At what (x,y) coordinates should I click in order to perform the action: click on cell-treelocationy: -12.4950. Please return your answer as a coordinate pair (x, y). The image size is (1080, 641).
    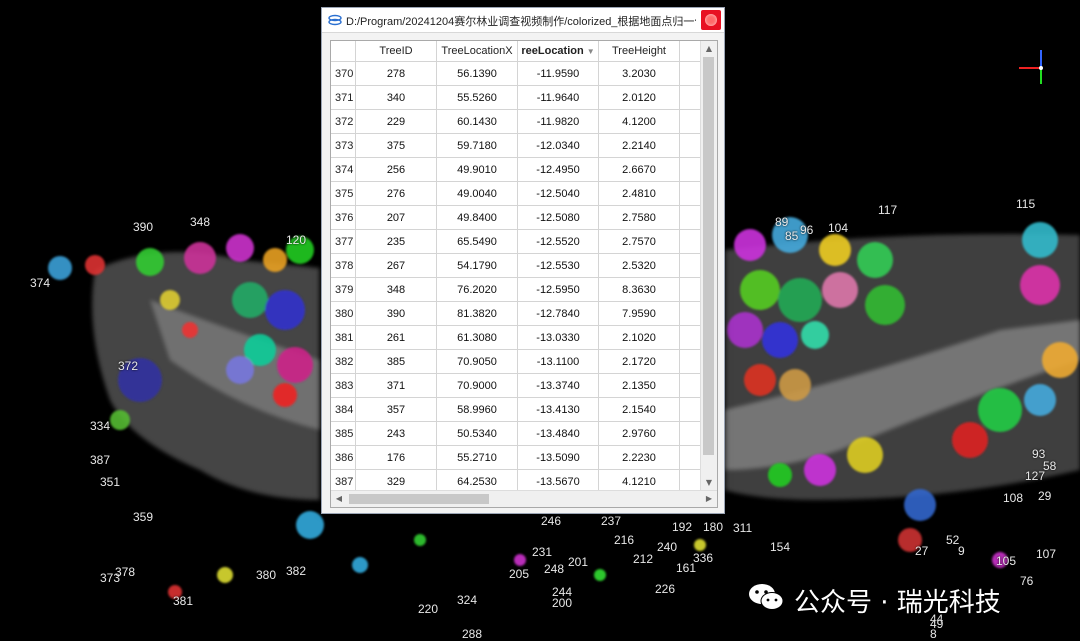
    Looking at the image, I should click on (558, 169).